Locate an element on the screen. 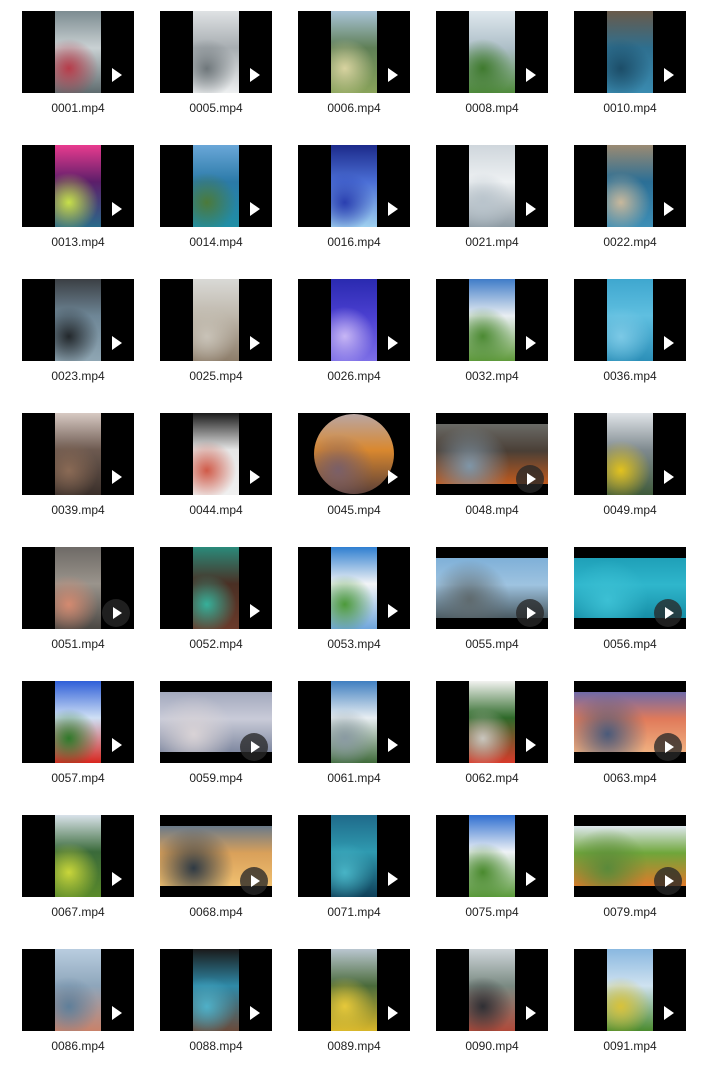  video-file-item: 0061.mp4 is located at coordinates (354, 736).